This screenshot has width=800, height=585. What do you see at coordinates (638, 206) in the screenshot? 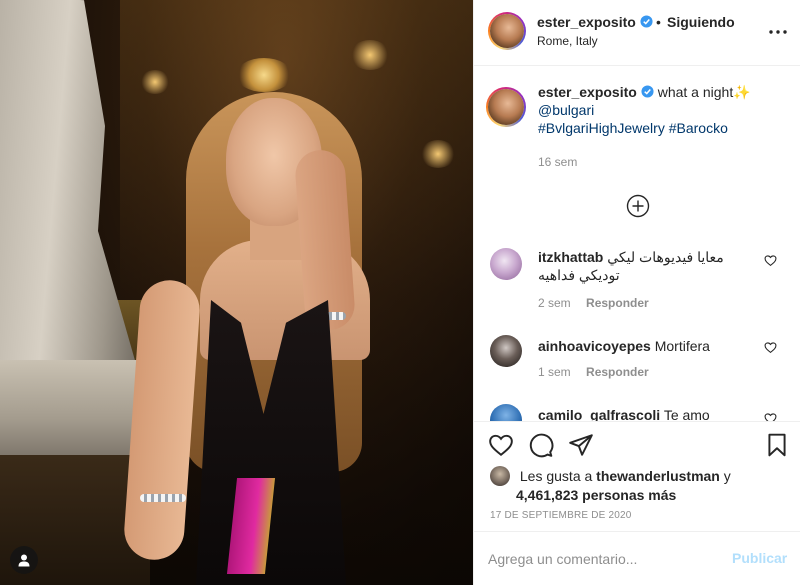
I see `load-more-comments-icon` at bounding box center [638, 206].